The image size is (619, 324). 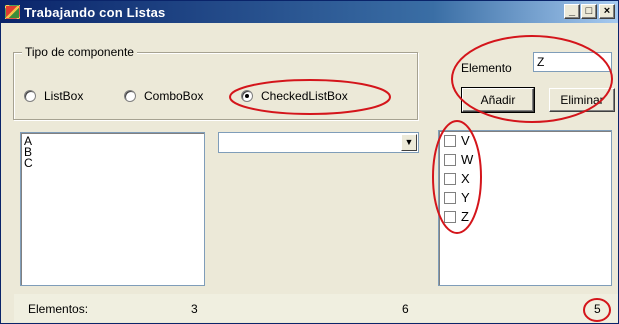 I want to click on checked-item-label: X, so click(x=465, y=178).